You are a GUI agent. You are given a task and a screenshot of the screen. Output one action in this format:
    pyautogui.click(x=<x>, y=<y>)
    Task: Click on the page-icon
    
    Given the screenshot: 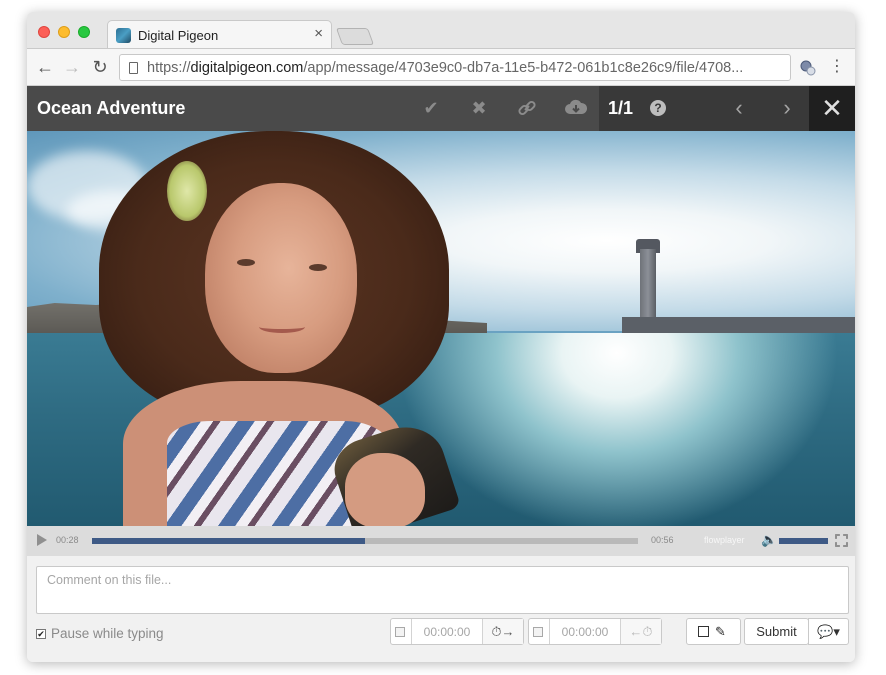 What is the action you would take?
    pyautogui.click(x=133, y=68)
    